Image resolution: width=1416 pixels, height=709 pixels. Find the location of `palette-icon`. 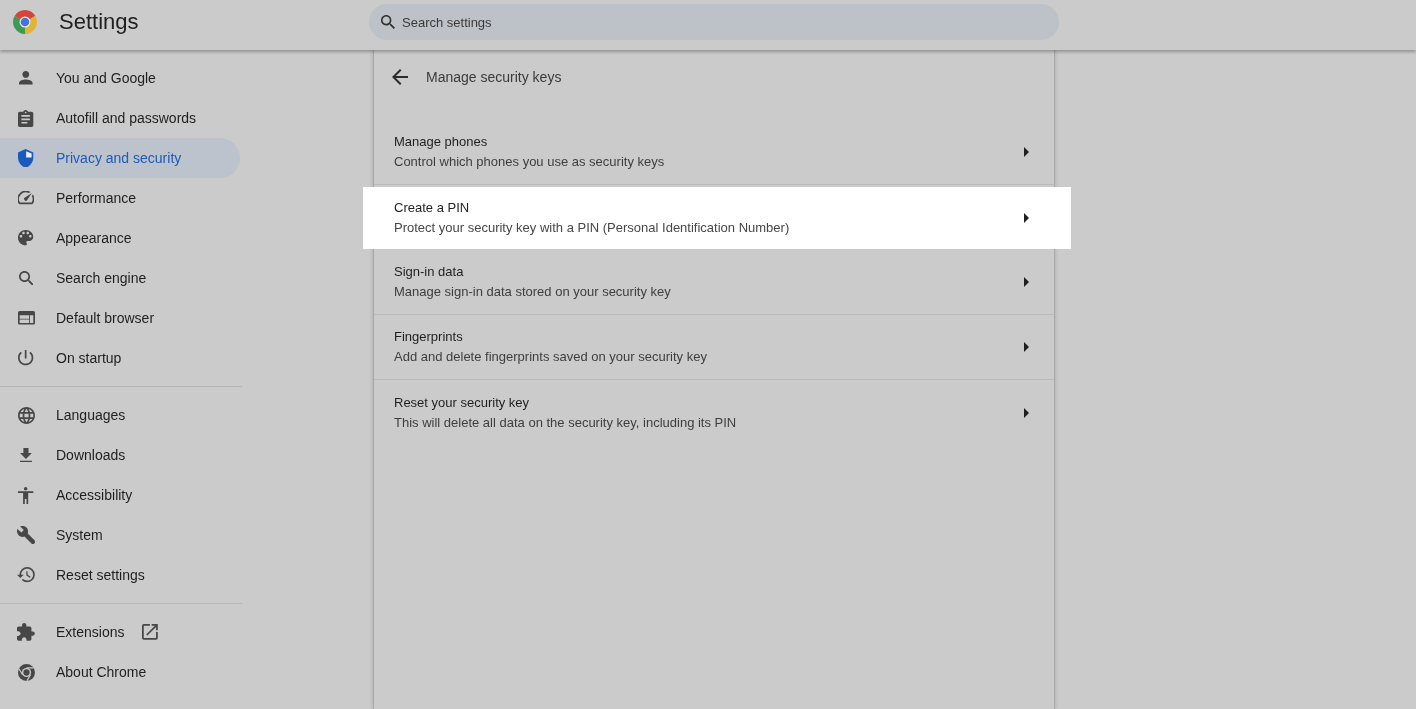

palette-icon is located at coordinates (26, 238).